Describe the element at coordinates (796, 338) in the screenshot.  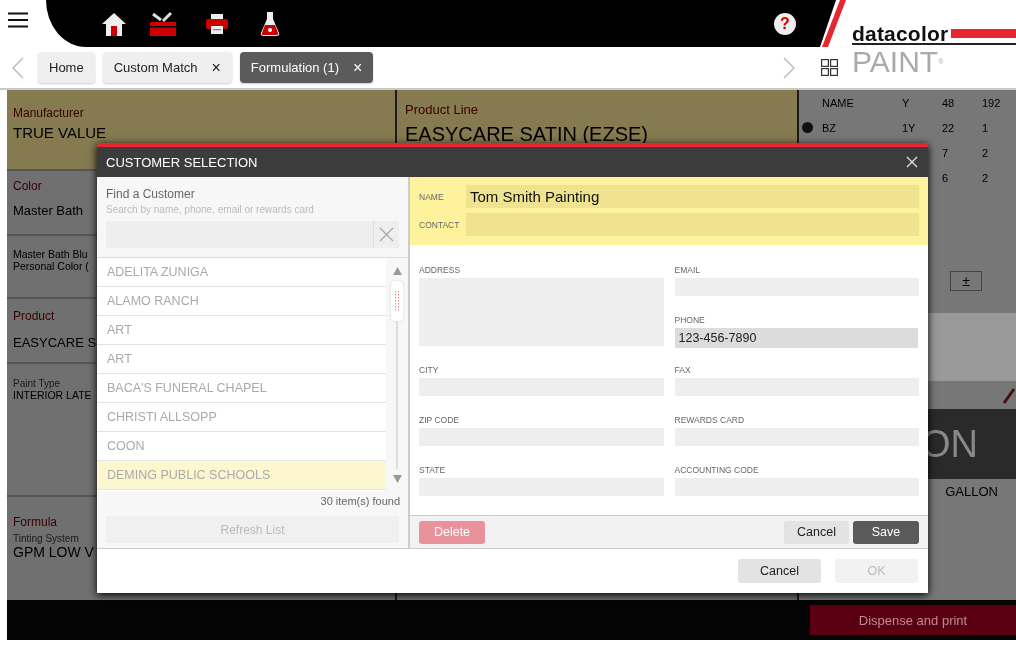
I see `input-field: 123-456-7890` at that location.